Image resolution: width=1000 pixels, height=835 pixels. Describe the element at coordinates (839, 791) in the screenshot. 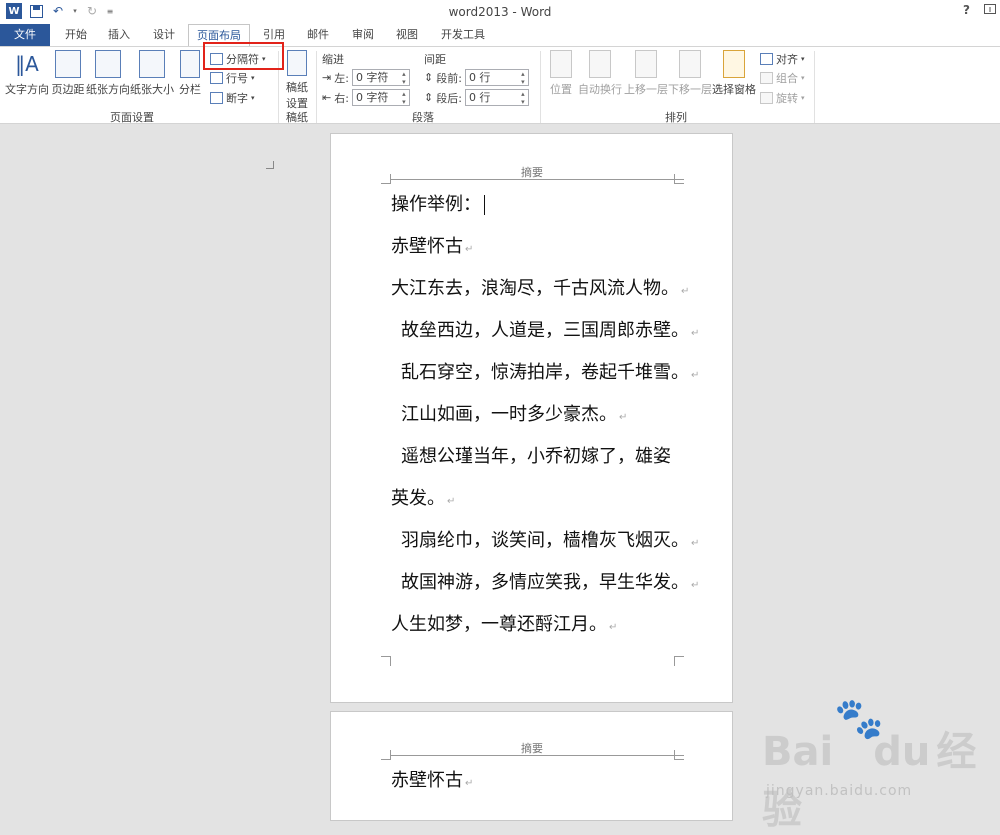

I see `watermark-url: jingyan.baidu.com` at that location.